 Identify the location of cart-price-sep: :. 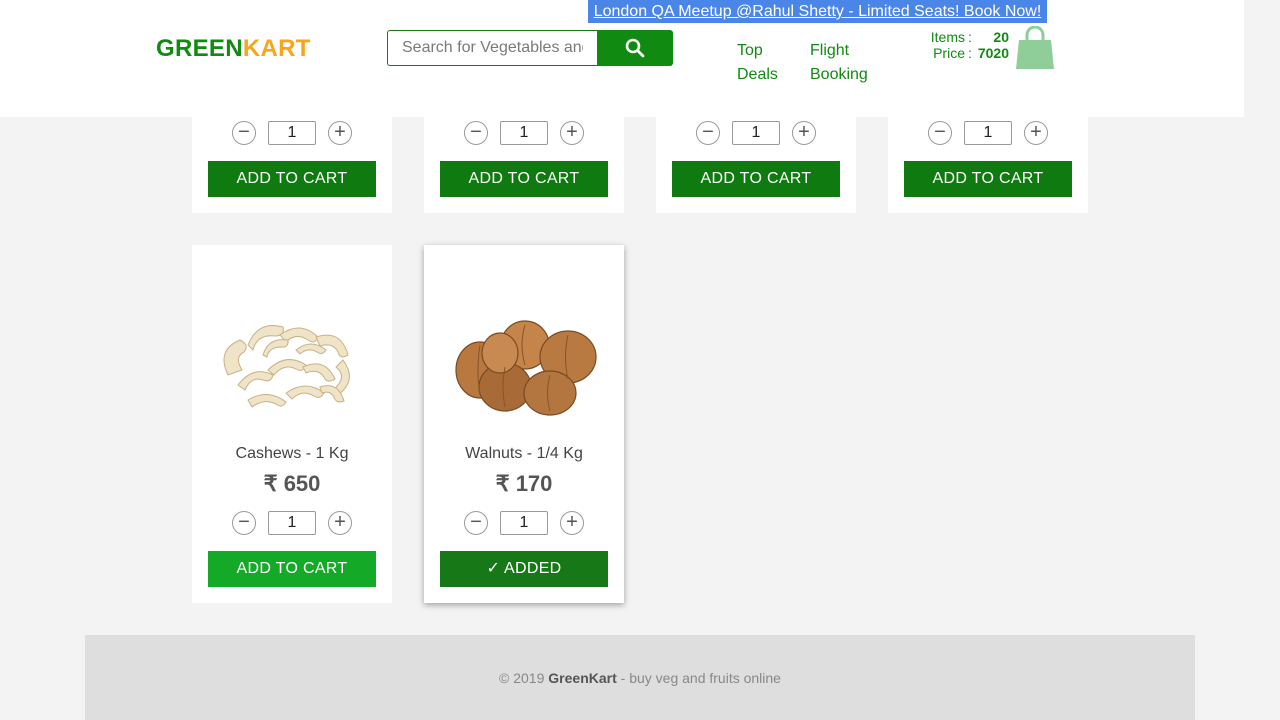
(970, 53).